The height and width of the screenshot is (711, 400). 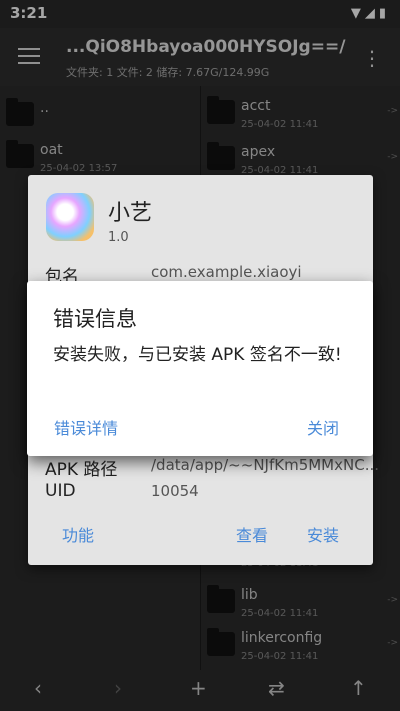 What do you see at coordinates (118, 237) in the screenshot?
I see `app-version: 1.0` at bounding box center [118, 237].